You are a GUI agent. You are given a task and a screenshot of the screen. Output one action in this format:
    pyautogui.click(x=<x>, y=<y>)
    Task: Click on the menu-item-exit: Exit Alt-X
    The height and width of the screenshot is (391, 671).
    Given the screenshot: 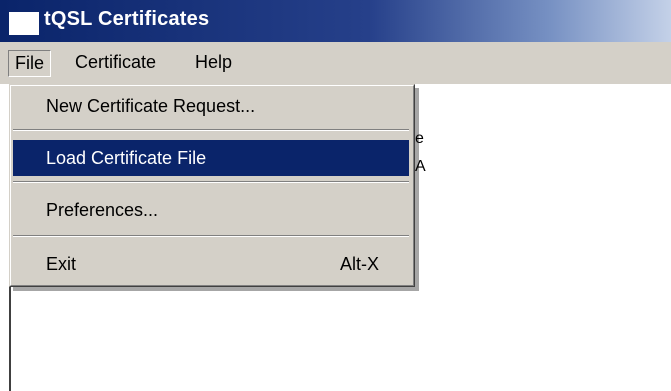 What is the action you would take?
    pyautogui.click(x=211, y=264)
    